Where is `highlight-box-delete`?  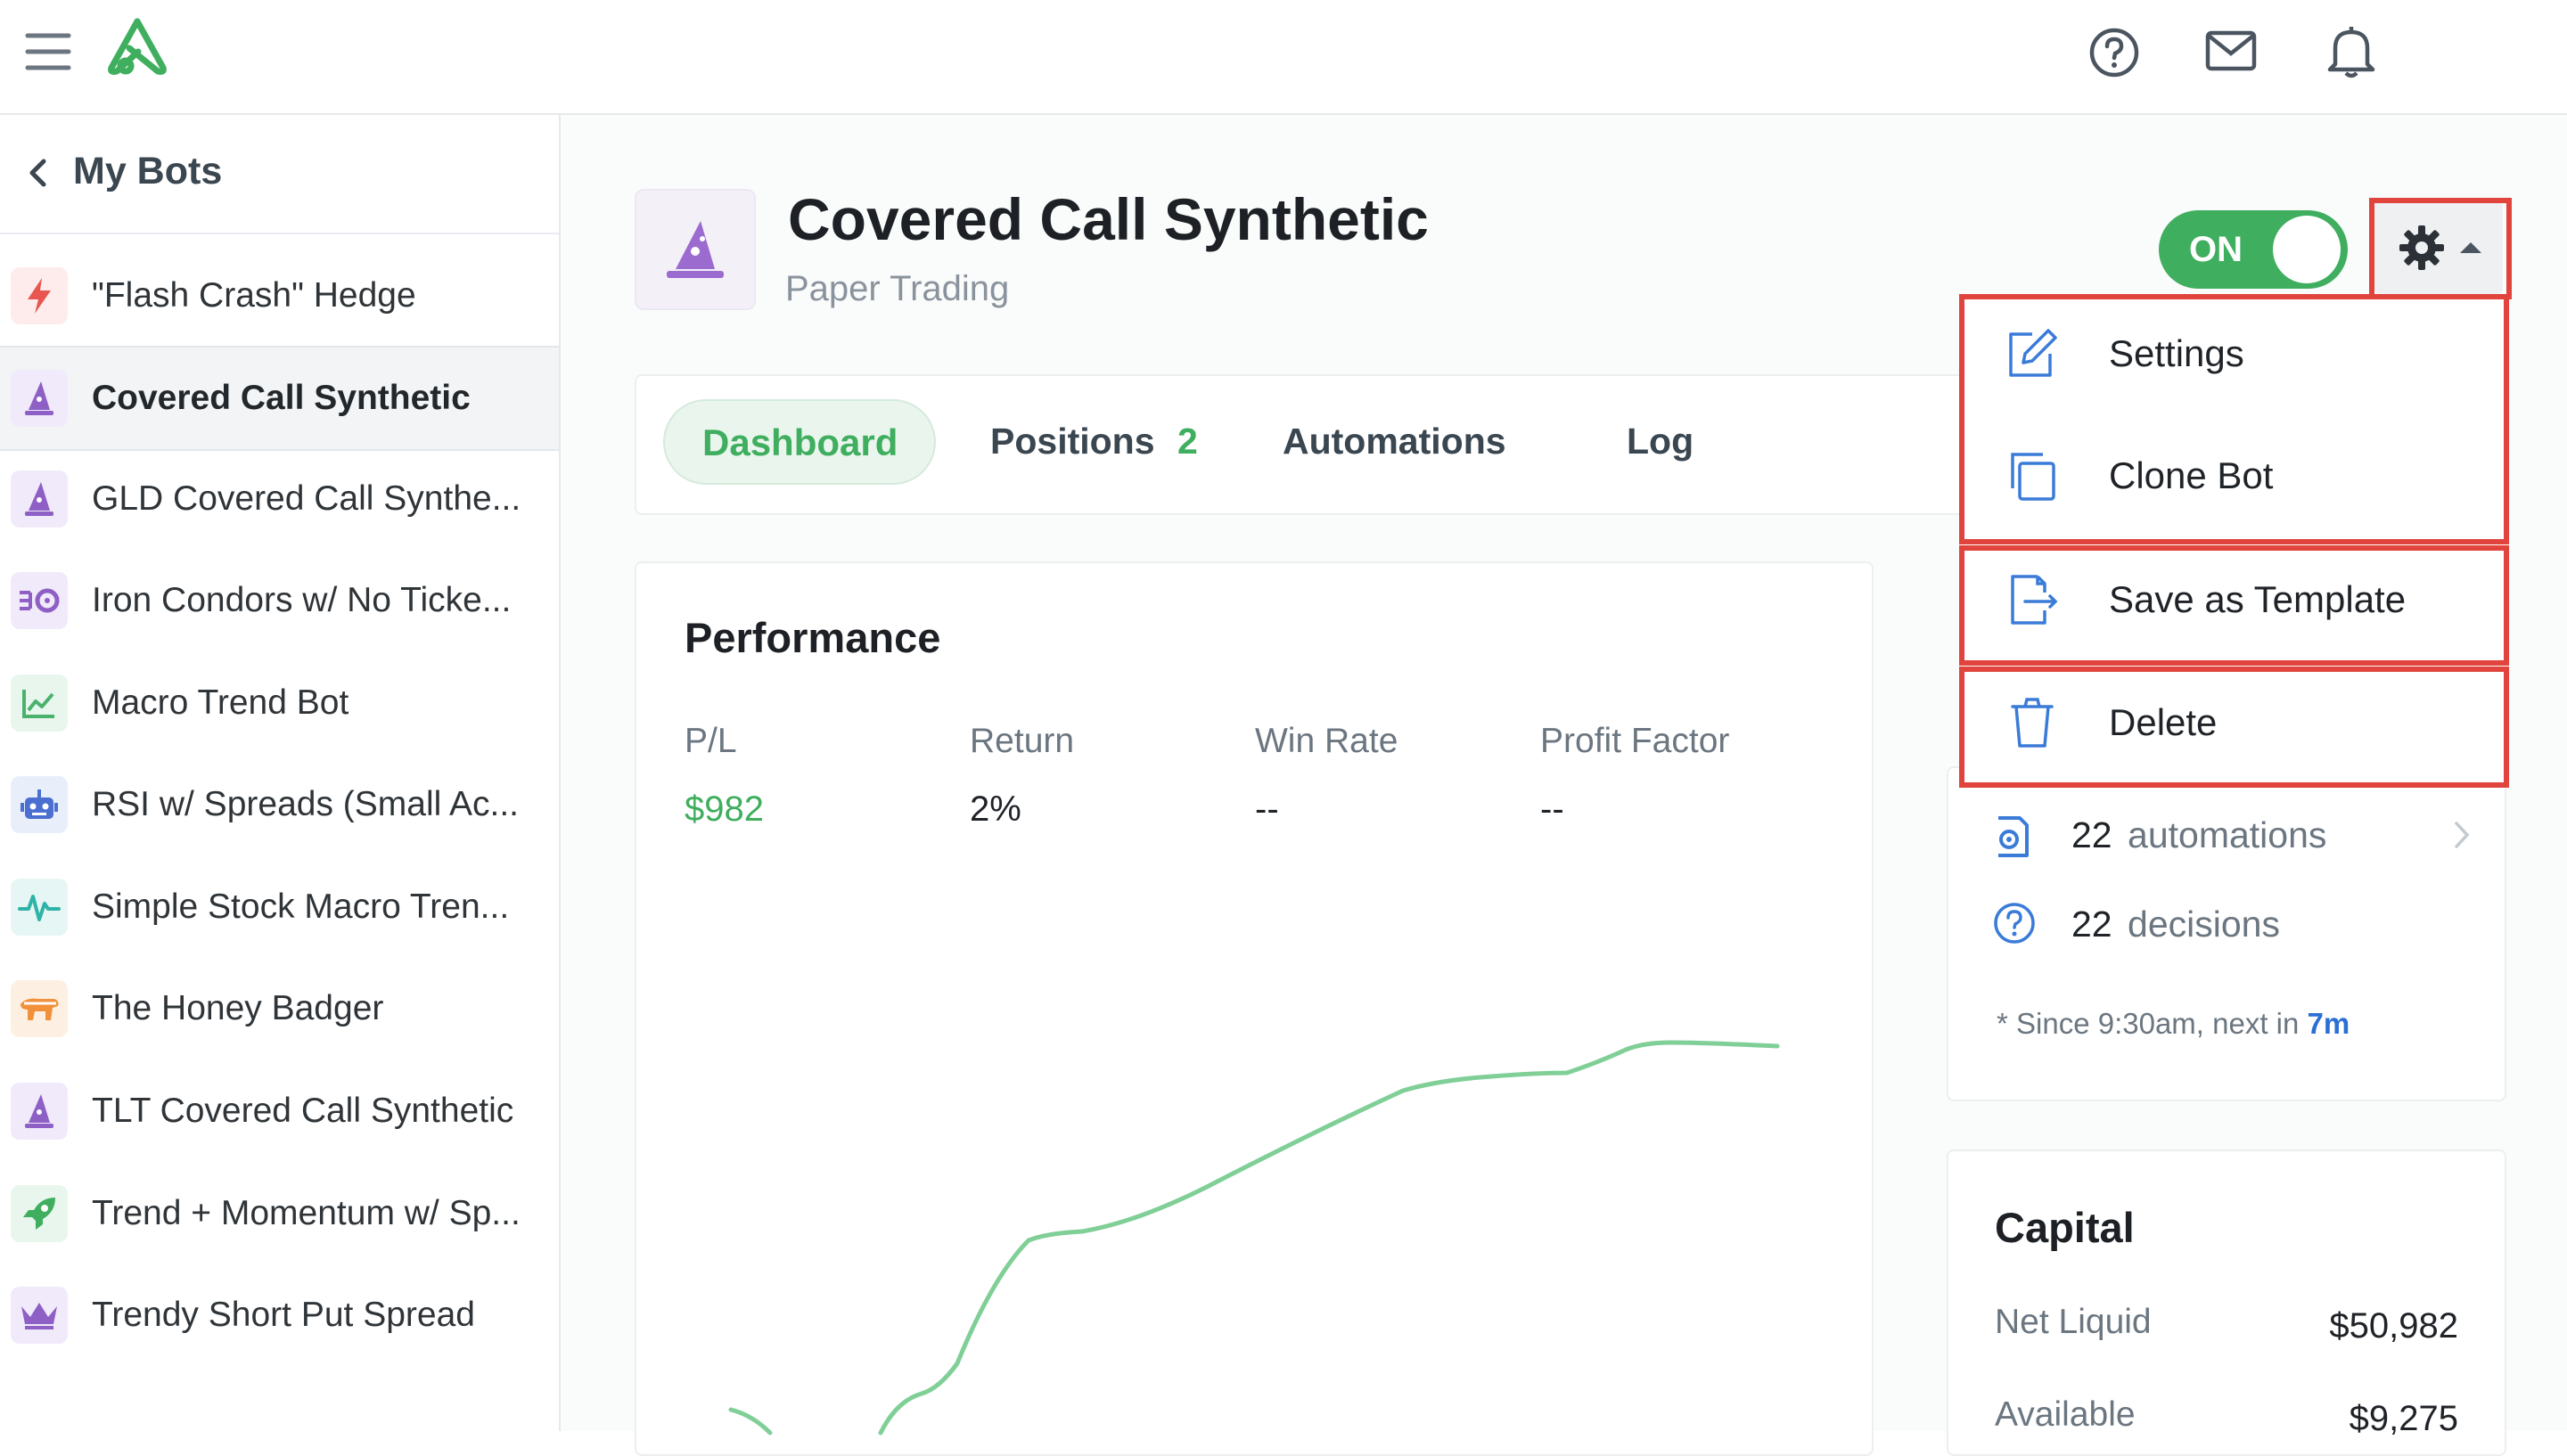 highlight-box-delete is located at coordinates (2234, 727).